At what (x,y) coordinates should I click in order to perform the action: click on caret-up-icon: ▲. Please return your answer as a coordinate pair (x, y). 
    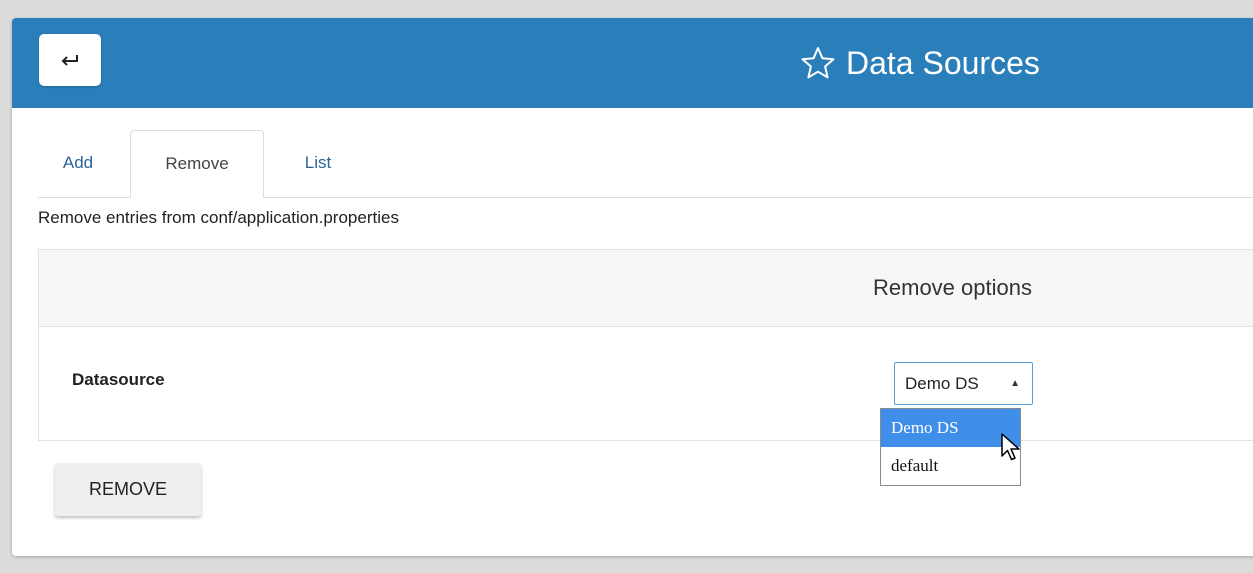
    Looking at the image, I should click on (1015, 383).